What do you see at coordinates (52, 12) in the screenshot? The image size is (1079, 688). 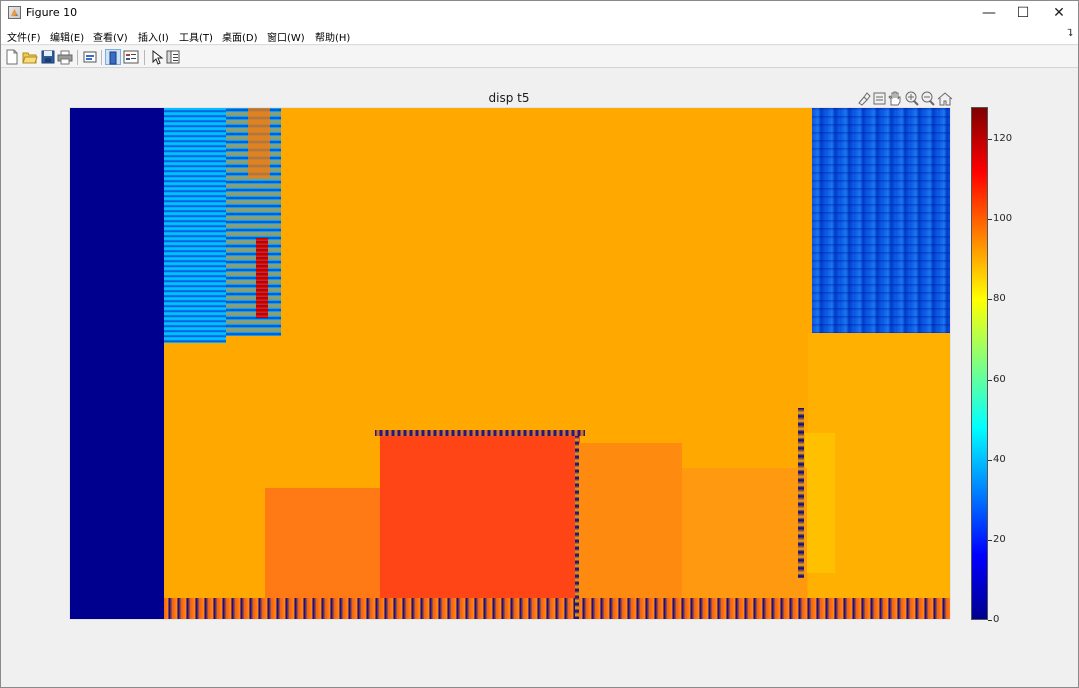 I see `window-title: Figure 10` at bounding box center [52, 12].